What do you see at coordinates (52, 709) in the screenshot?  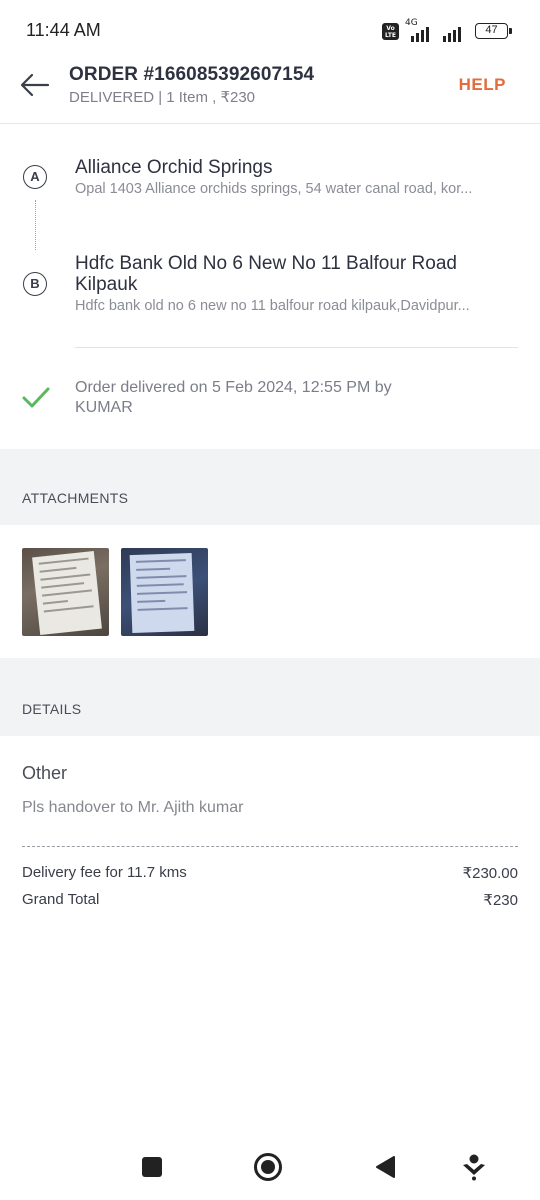 I see `details-heading: DETAILS` at bounding box center [52, 709].